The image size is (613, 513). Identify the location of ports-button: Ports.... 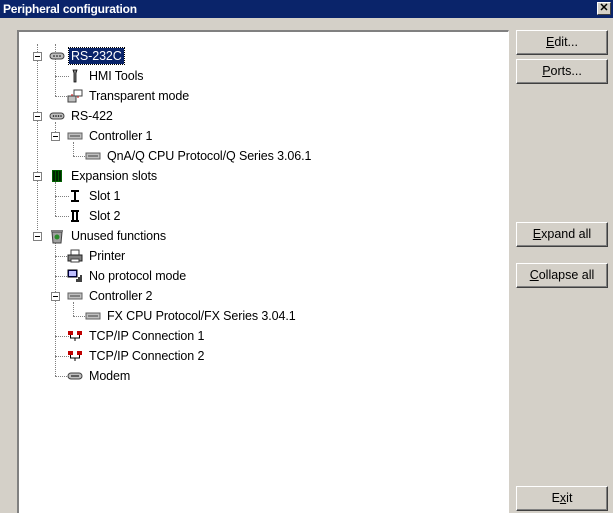
(562, 71).